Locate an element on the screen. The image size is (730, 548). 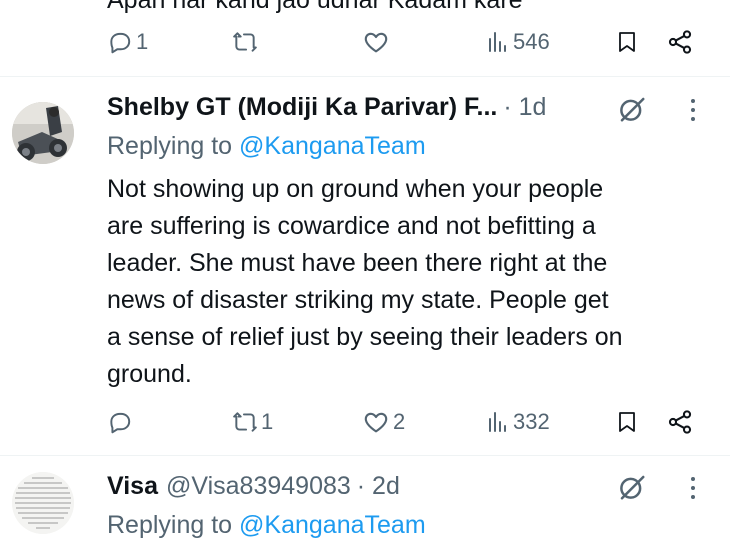
repost-count: 1 is located at coordinates (267, 421).